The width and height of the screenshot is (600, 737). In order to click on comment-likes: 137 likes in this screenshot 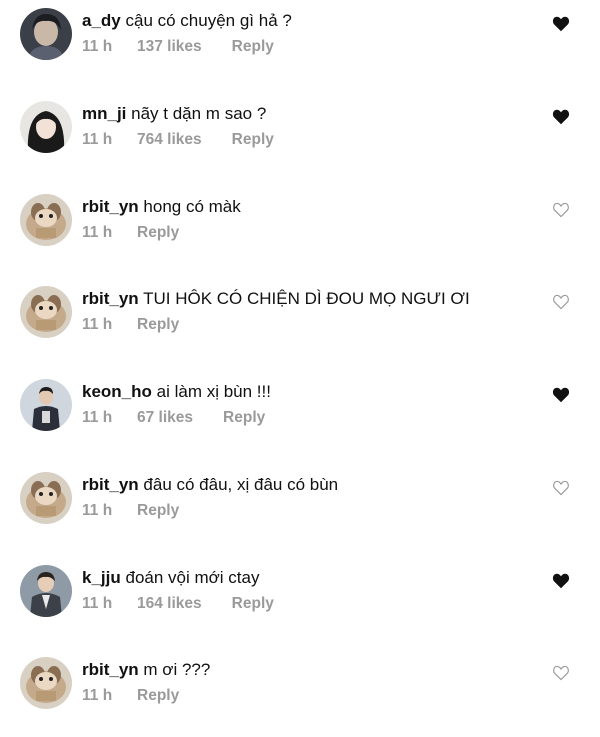, I will do `click(169, 47)`.